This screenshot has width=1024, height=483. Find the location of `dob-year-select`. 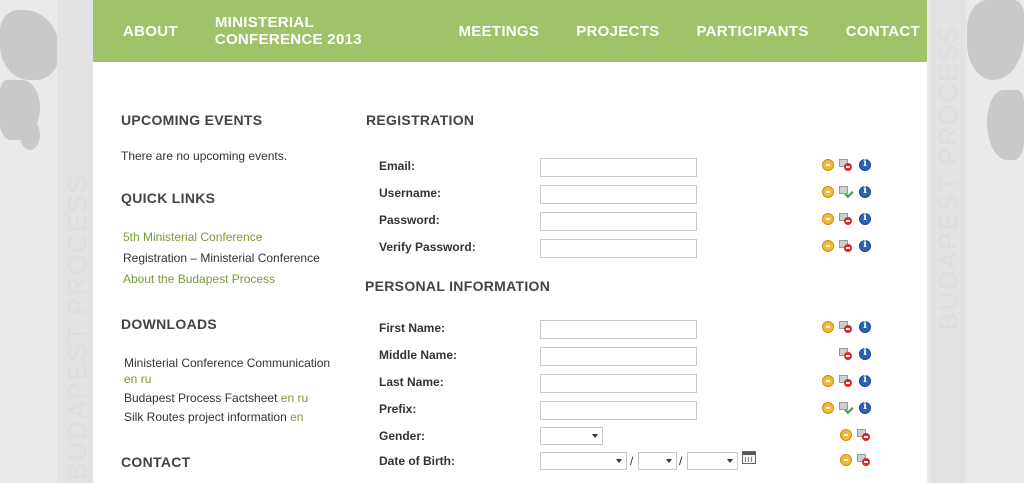

dob-year-select is located at coordinates (583, 461).